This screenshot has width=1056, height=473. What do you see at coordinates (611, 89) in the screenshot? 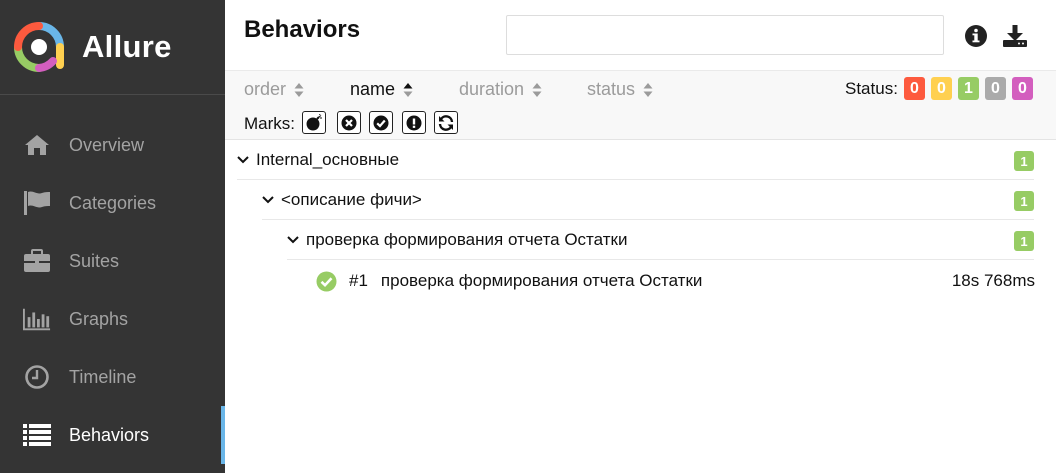
I see `sort-label: status` at bounding box center [611, 89].